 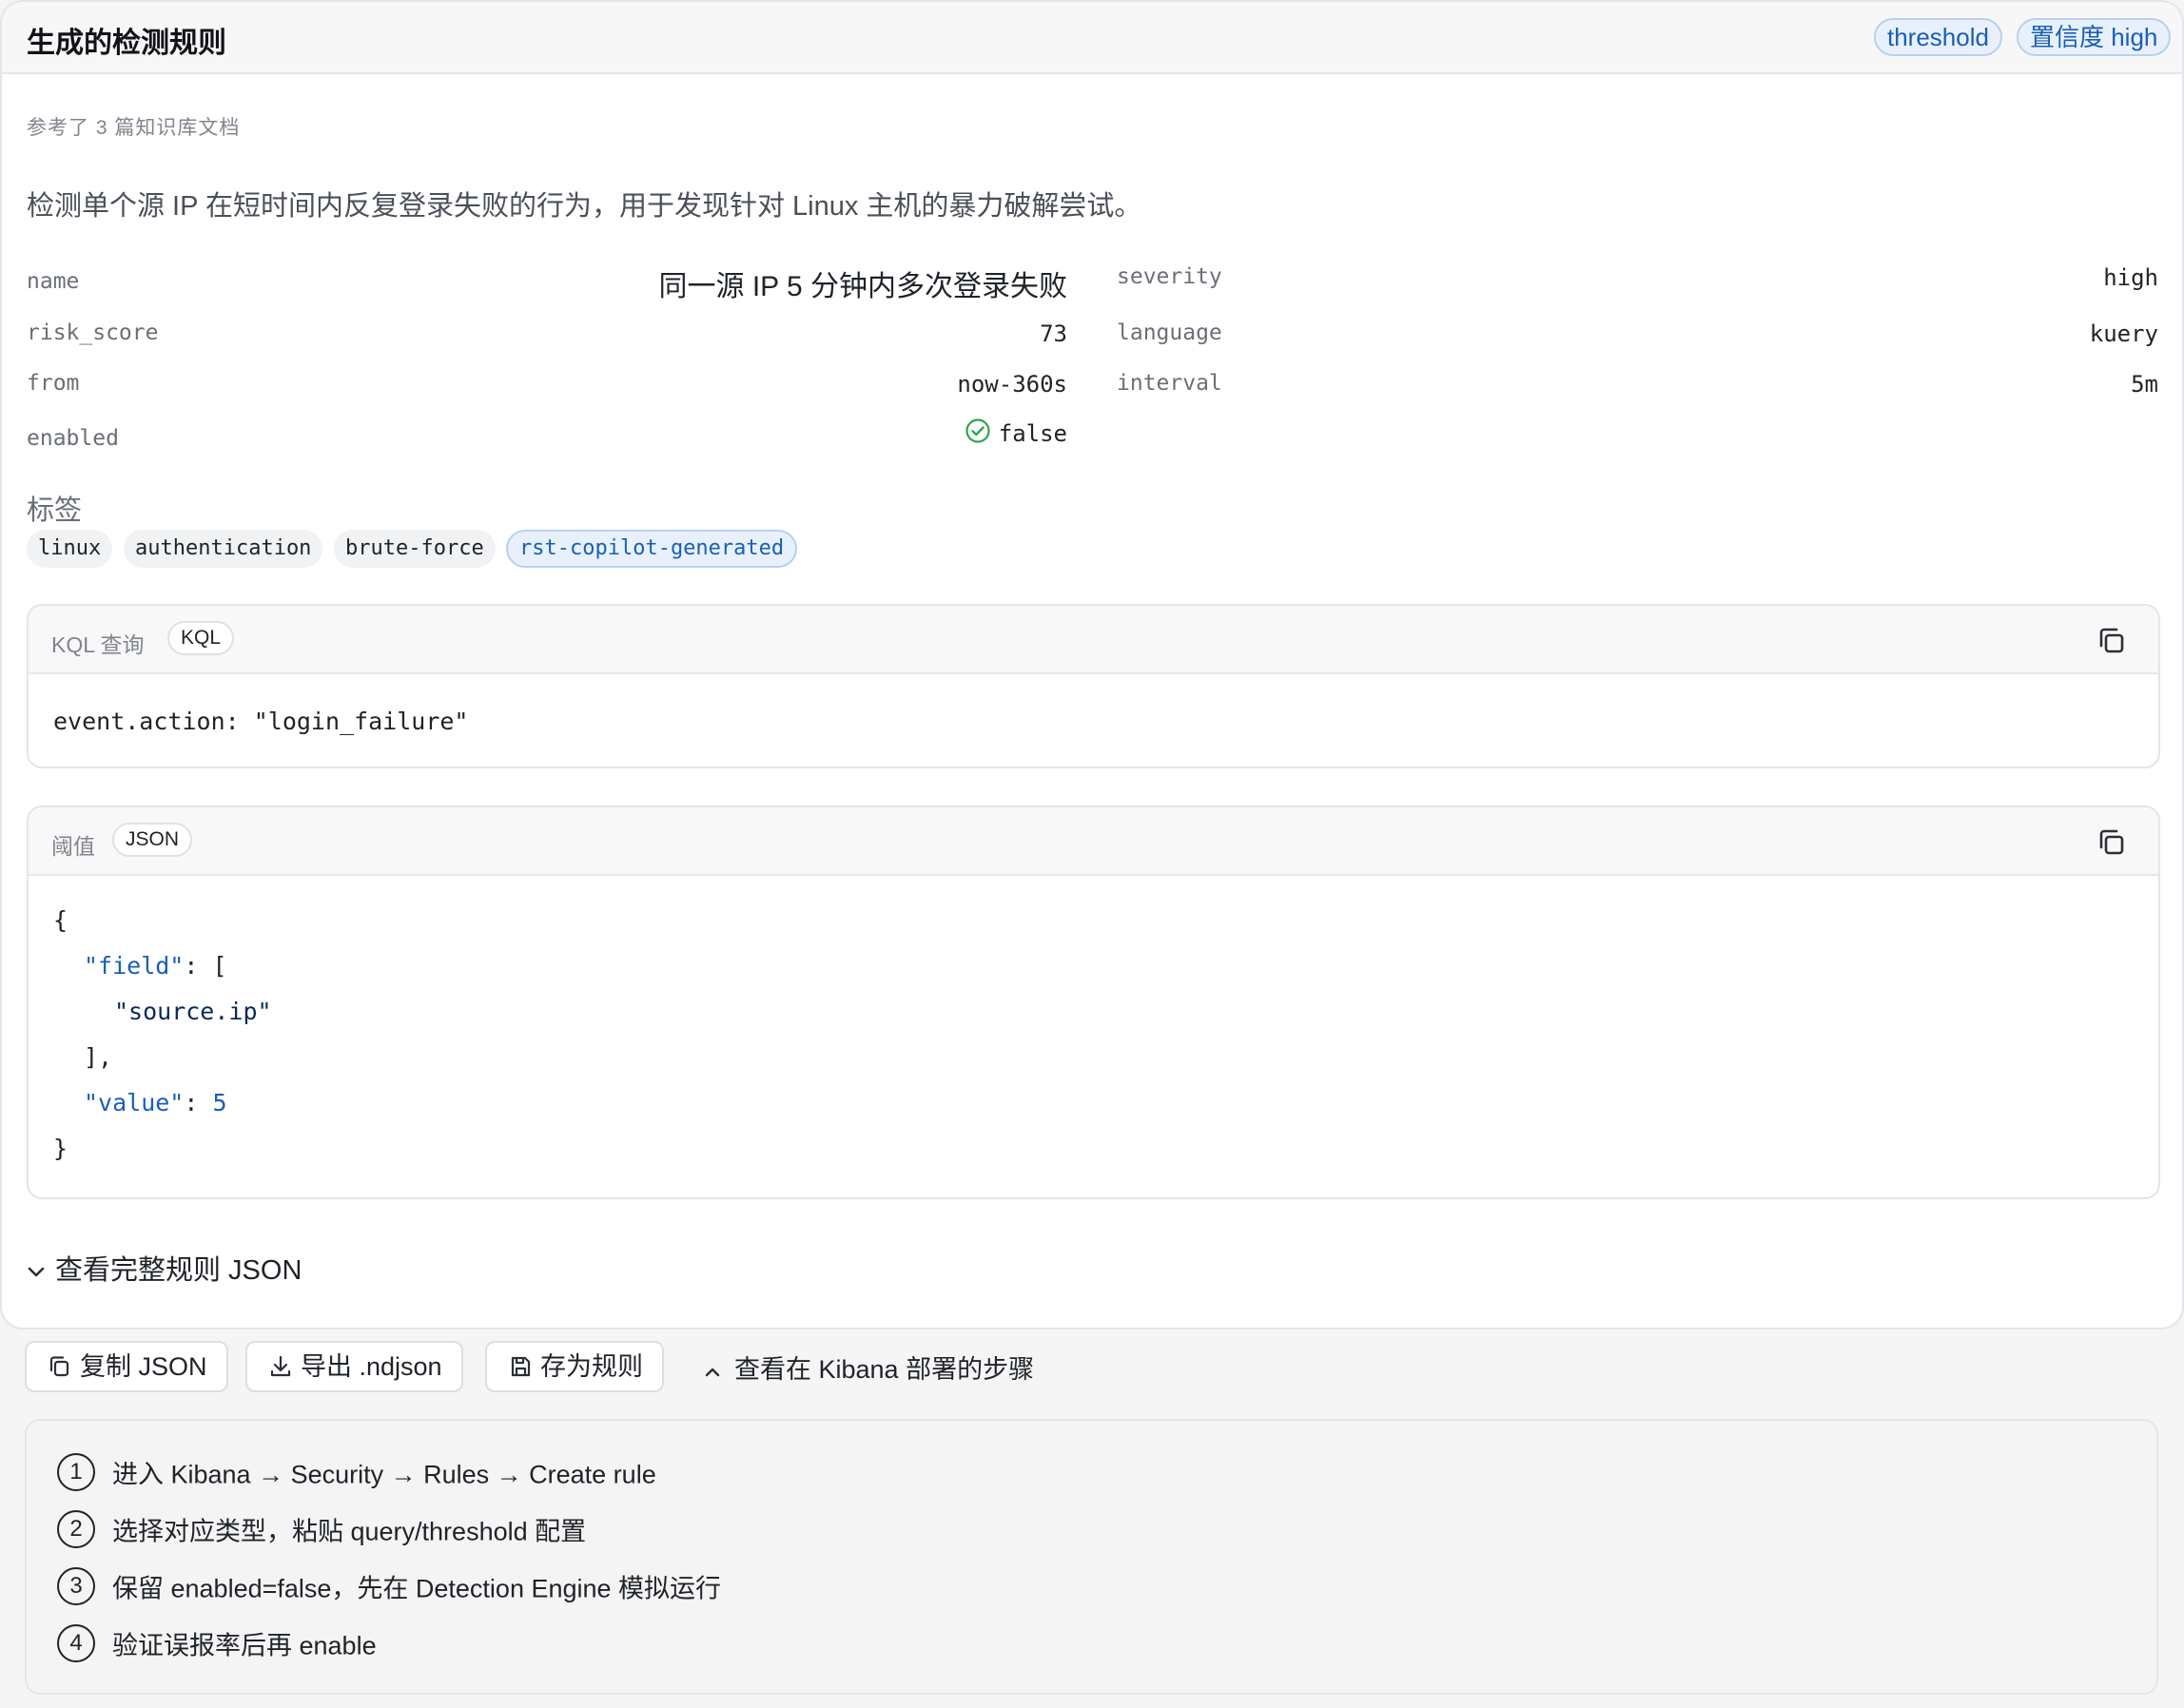 I want to click on field-key-interval: interval, so click(x=1169, y=383).